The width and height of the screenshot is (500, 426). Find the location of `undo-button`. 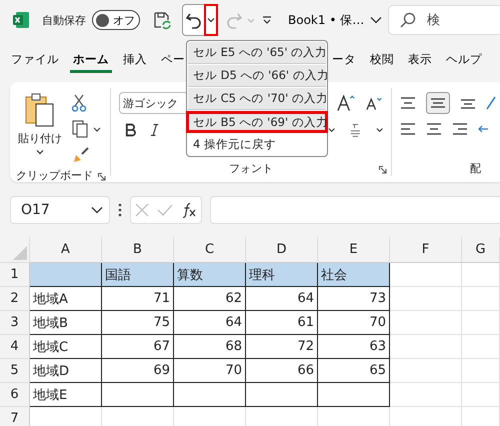

undo-button is located at coordinates (193, 20).